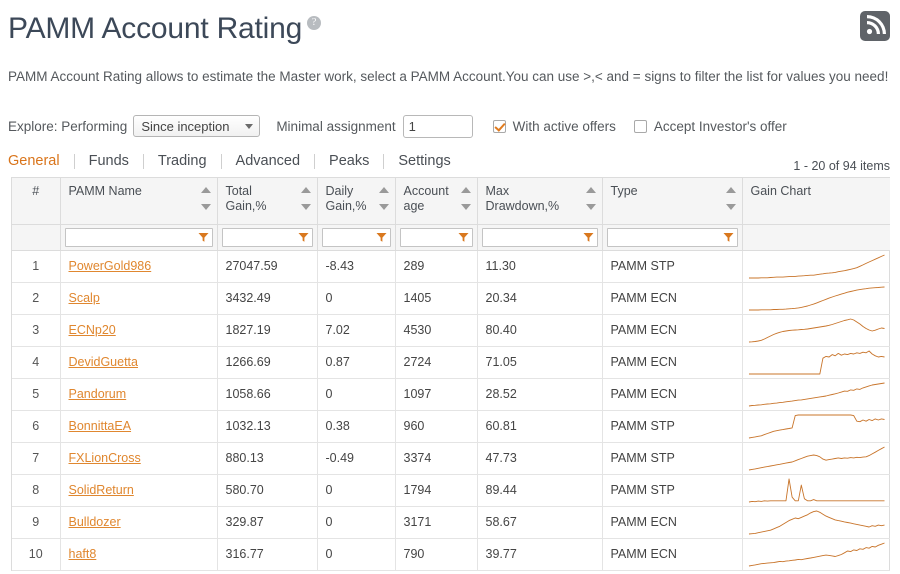  I want to click on filter-input-total-gain, so click(267, 237).